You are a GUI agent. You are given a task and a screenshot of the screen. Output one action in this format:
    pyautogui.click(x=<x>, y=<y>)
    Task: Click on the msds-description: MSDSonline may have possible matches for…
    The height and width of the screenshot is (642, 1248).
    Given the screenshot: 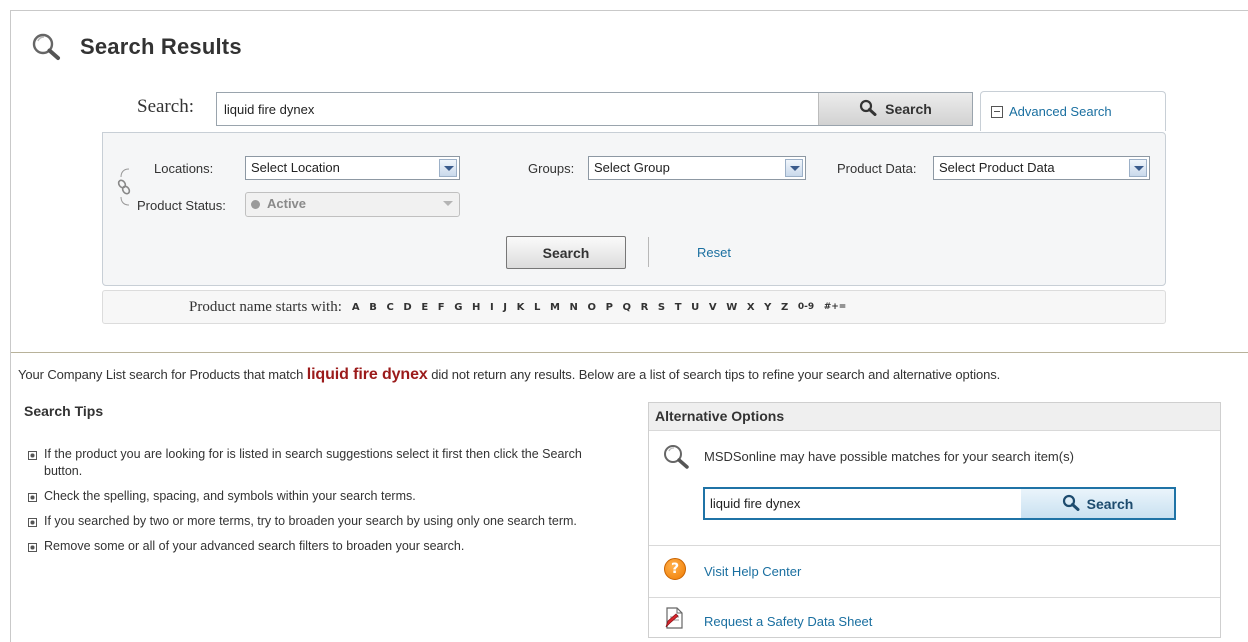 What is the action you would take?
    pyautogui.click(x=889, y=456)
    